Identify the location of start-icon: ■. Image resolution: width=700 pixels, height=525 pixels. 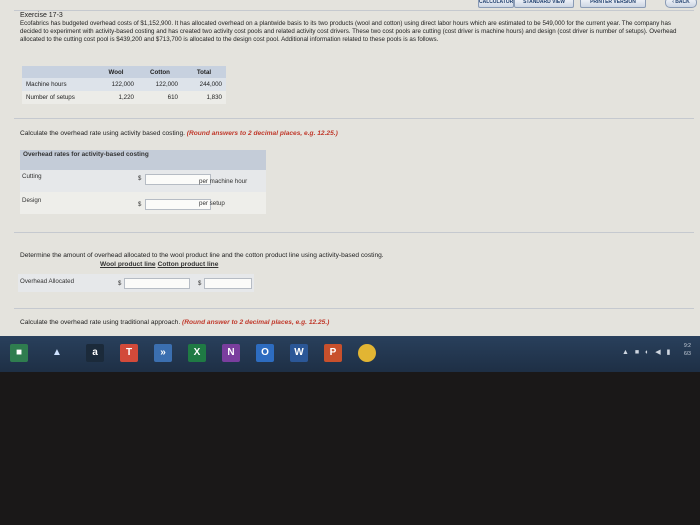
(19, 353).